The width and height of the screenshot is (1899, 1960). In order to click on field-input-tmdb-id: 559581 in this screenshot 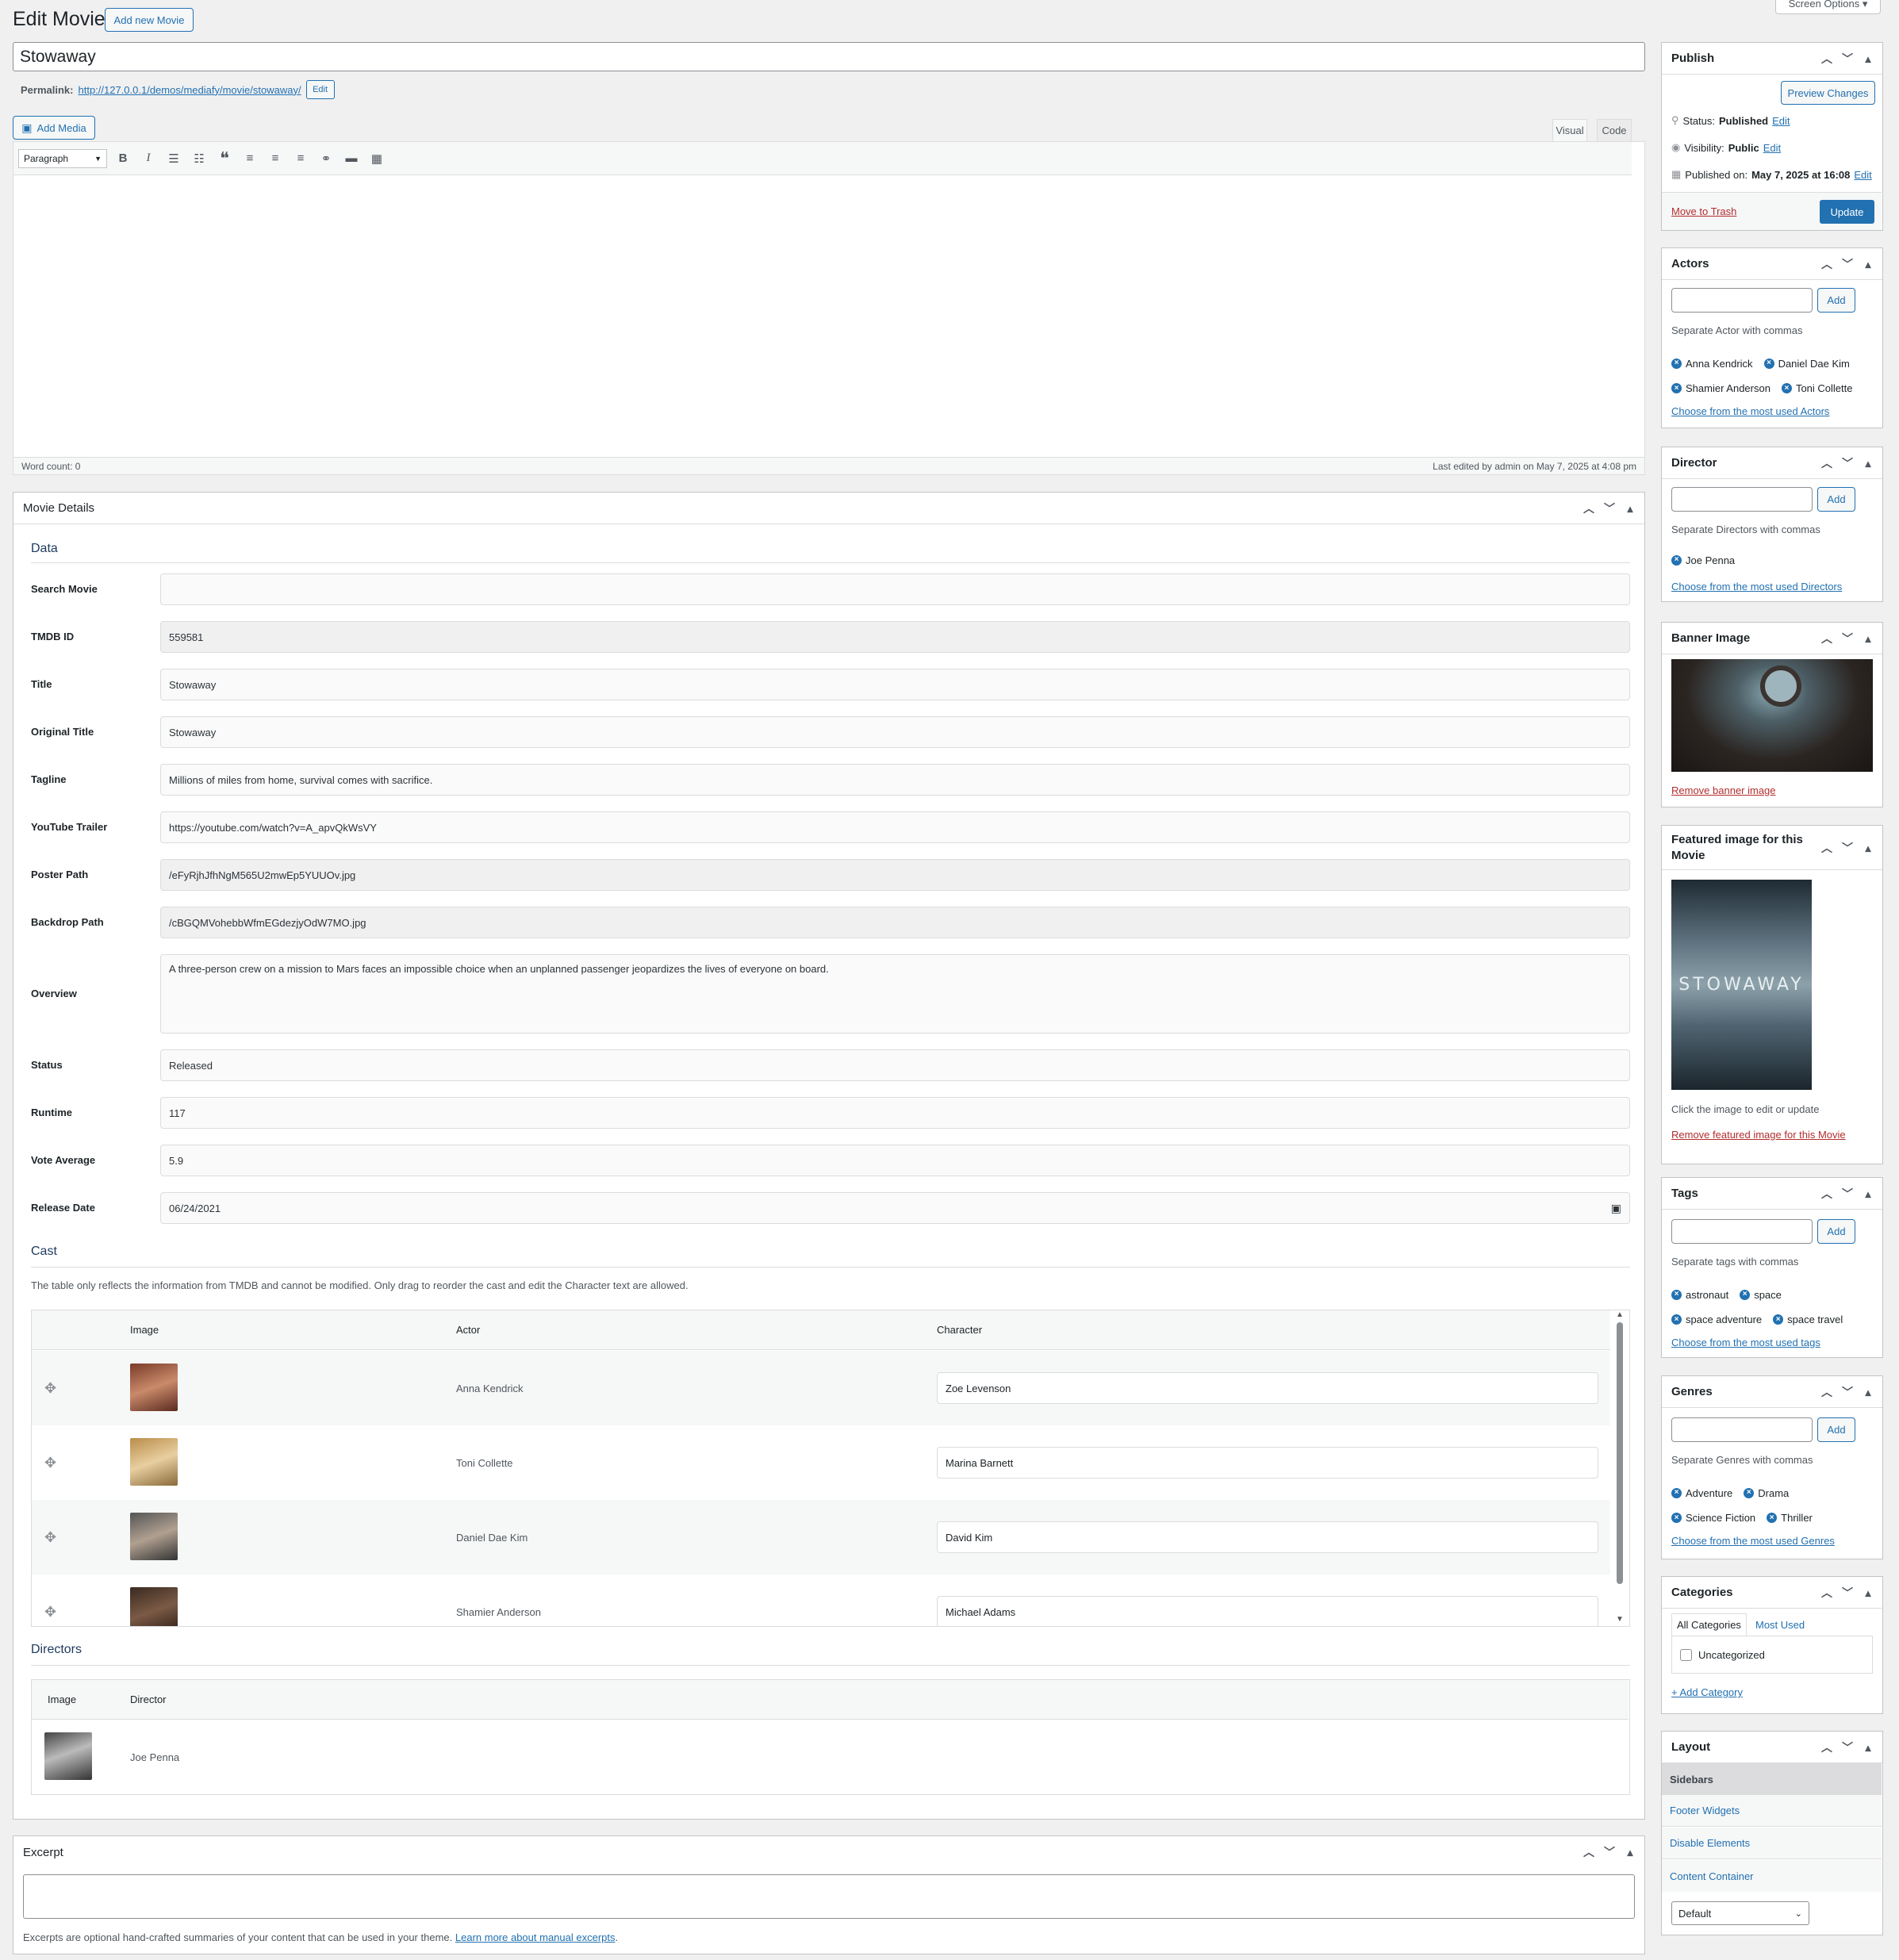, I will do `click(895, 637)`.